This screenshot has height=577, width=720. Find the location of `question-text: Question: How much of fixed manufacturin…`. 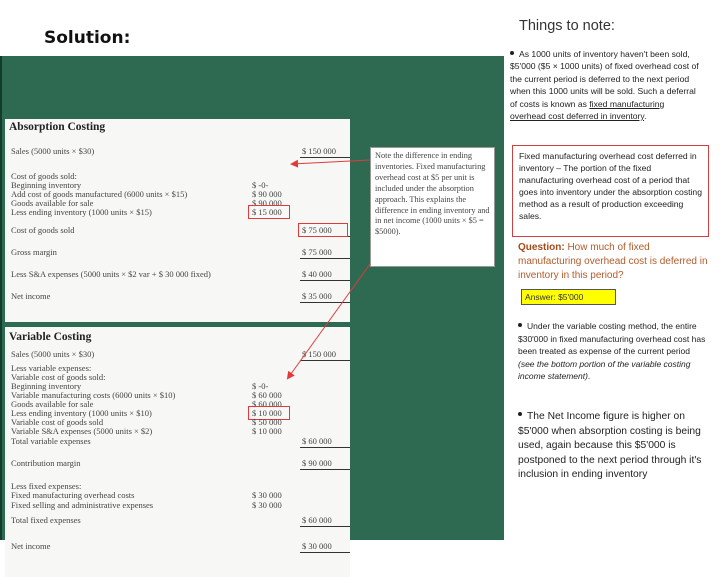

question-text: Question: How much of fixed manufacturin… is located at coordinates (613, 262).